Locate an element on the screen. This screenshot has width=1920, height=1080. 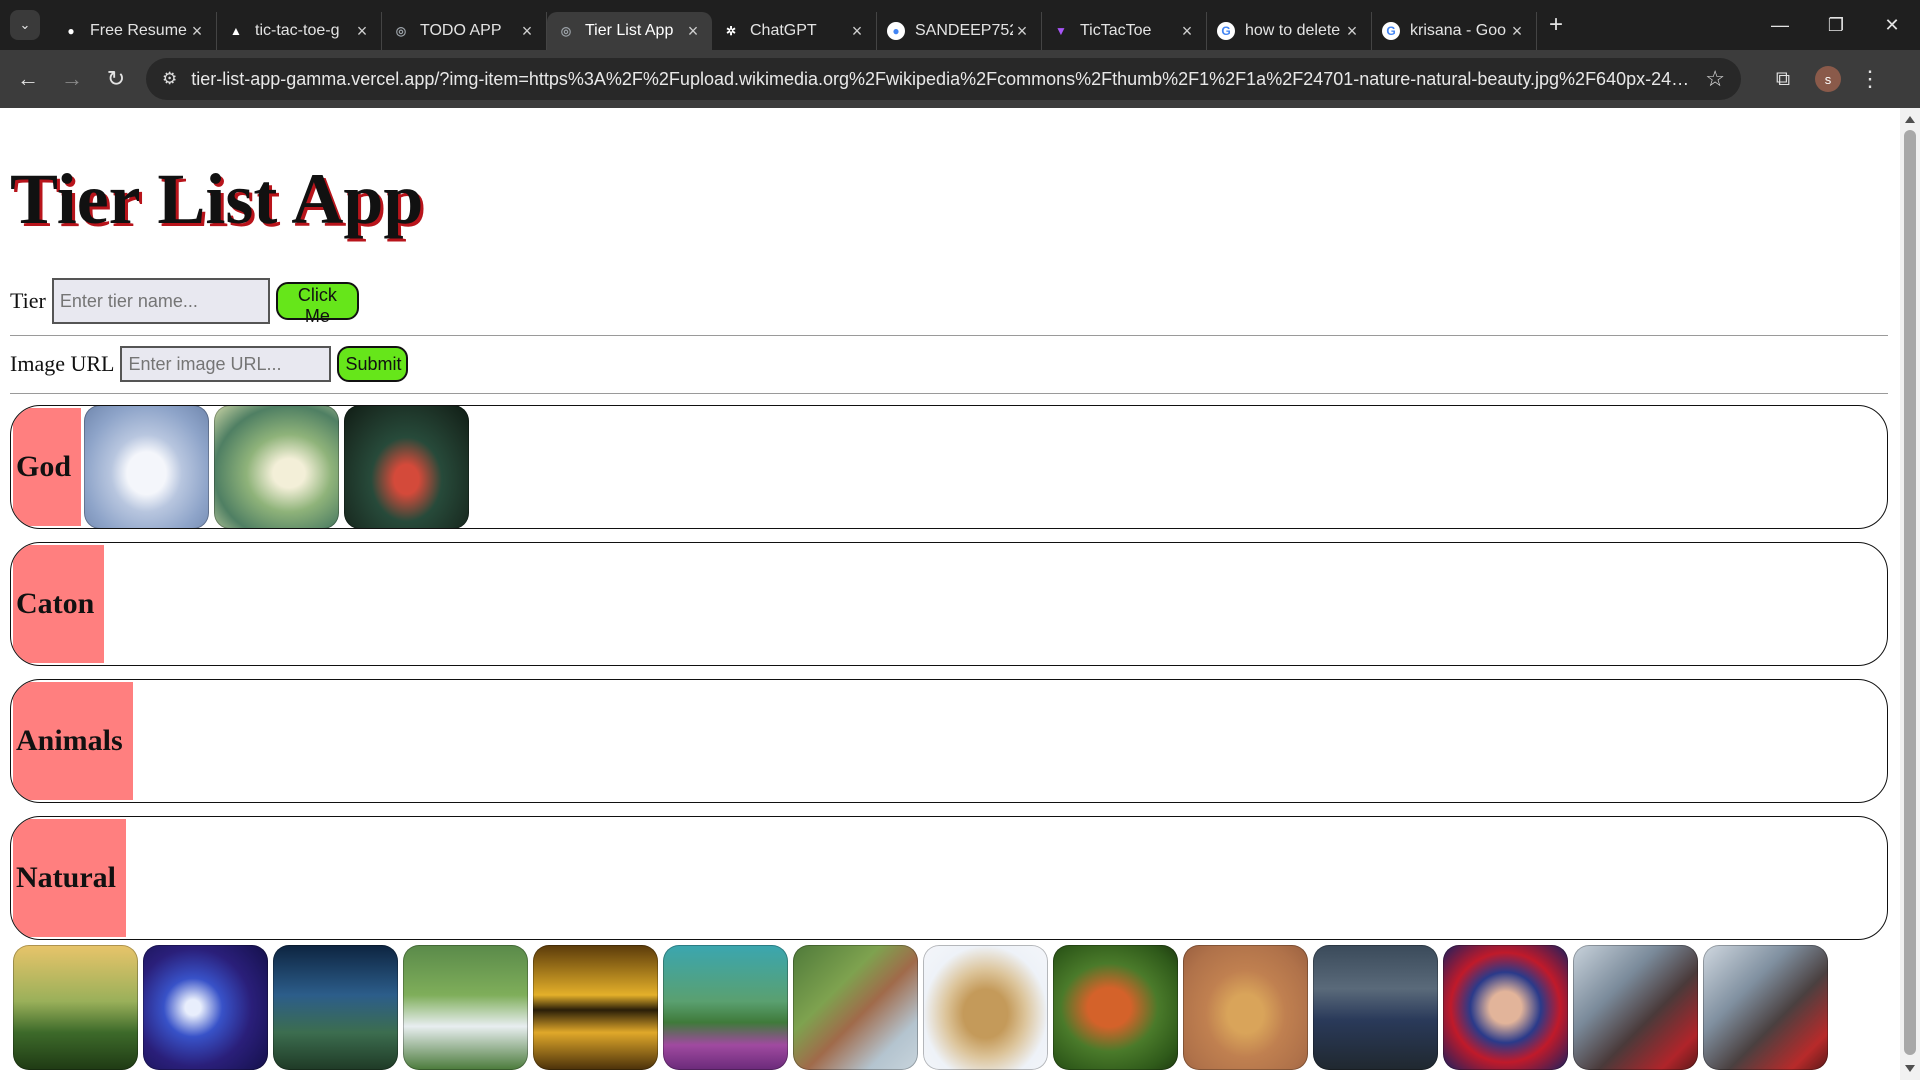
browser-tab: ▲ tic-tac-toe-g × is located at coordinates (299, 31).